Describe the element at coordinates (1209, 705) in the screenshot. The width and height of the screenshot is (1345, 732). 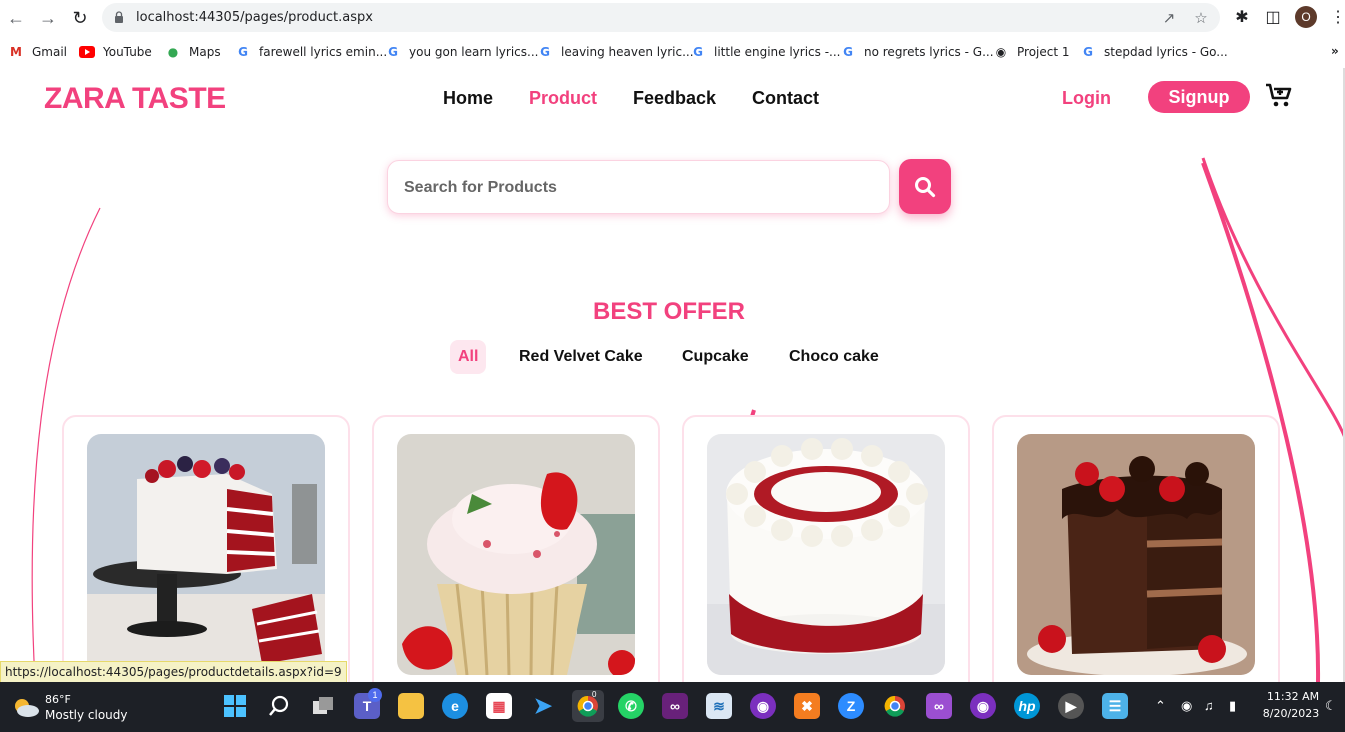
I see `volume-icon: ♫` at that location.